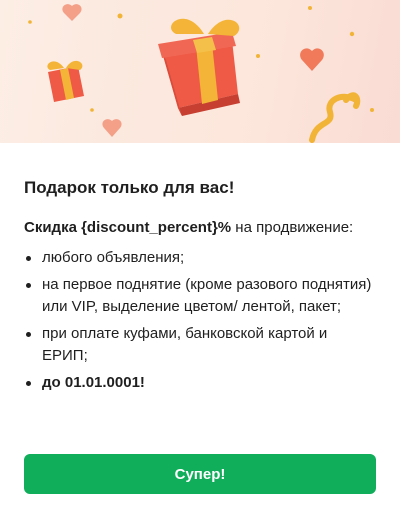  What do you see at coordinates (129, 187) in the screenshot?
I see `dialog-title: Подарок только для вас!` at bounding box center [129, 187].